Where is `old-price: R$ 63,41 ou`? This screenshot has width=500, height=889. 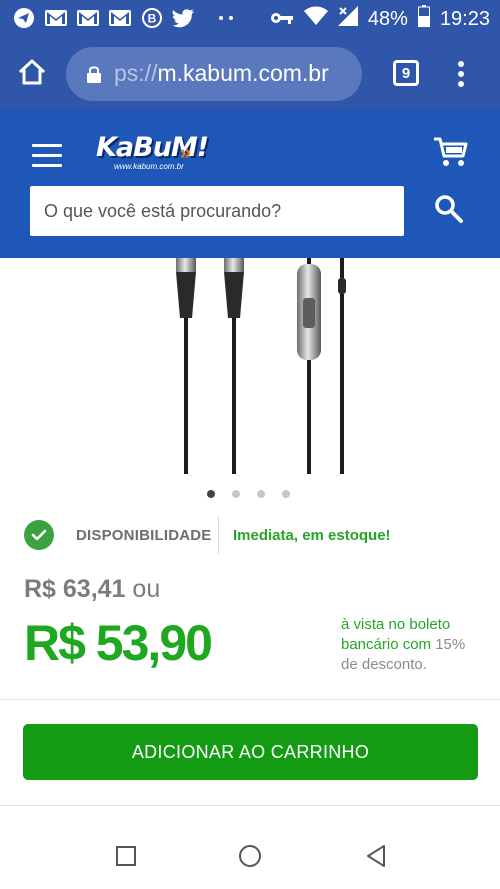
old-price: R$ 63,41 ou is located at coordinates (92, 589).